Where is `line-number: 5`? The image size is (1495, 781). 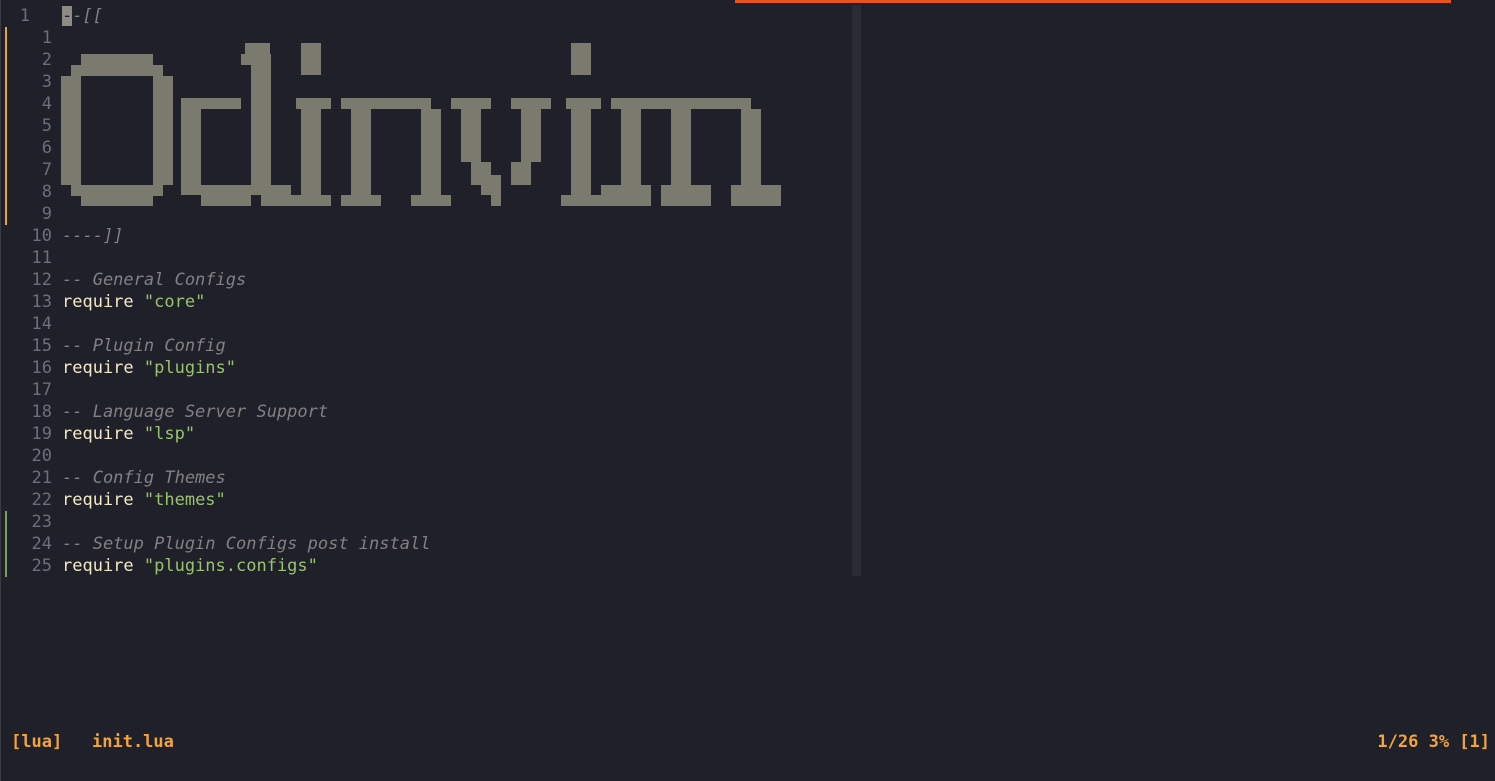 line-number: 5 is located at coordinates (46, 126).